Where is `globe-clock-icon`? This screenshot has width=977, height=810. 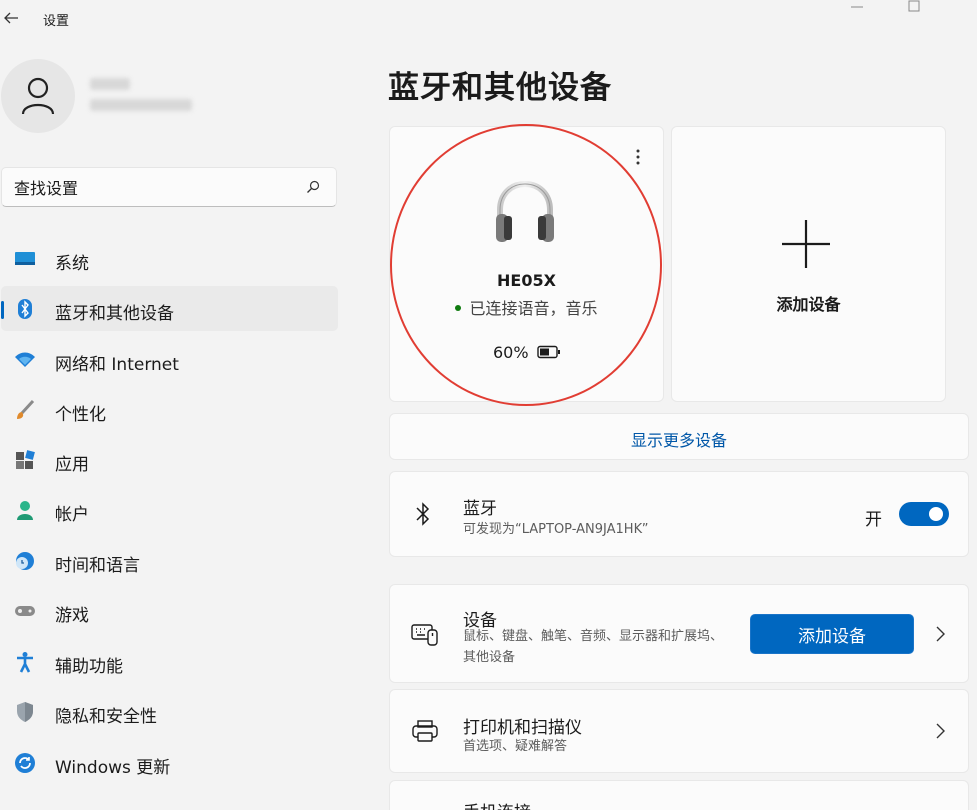
globe-clock-icon is located at coordinates (25, 561).